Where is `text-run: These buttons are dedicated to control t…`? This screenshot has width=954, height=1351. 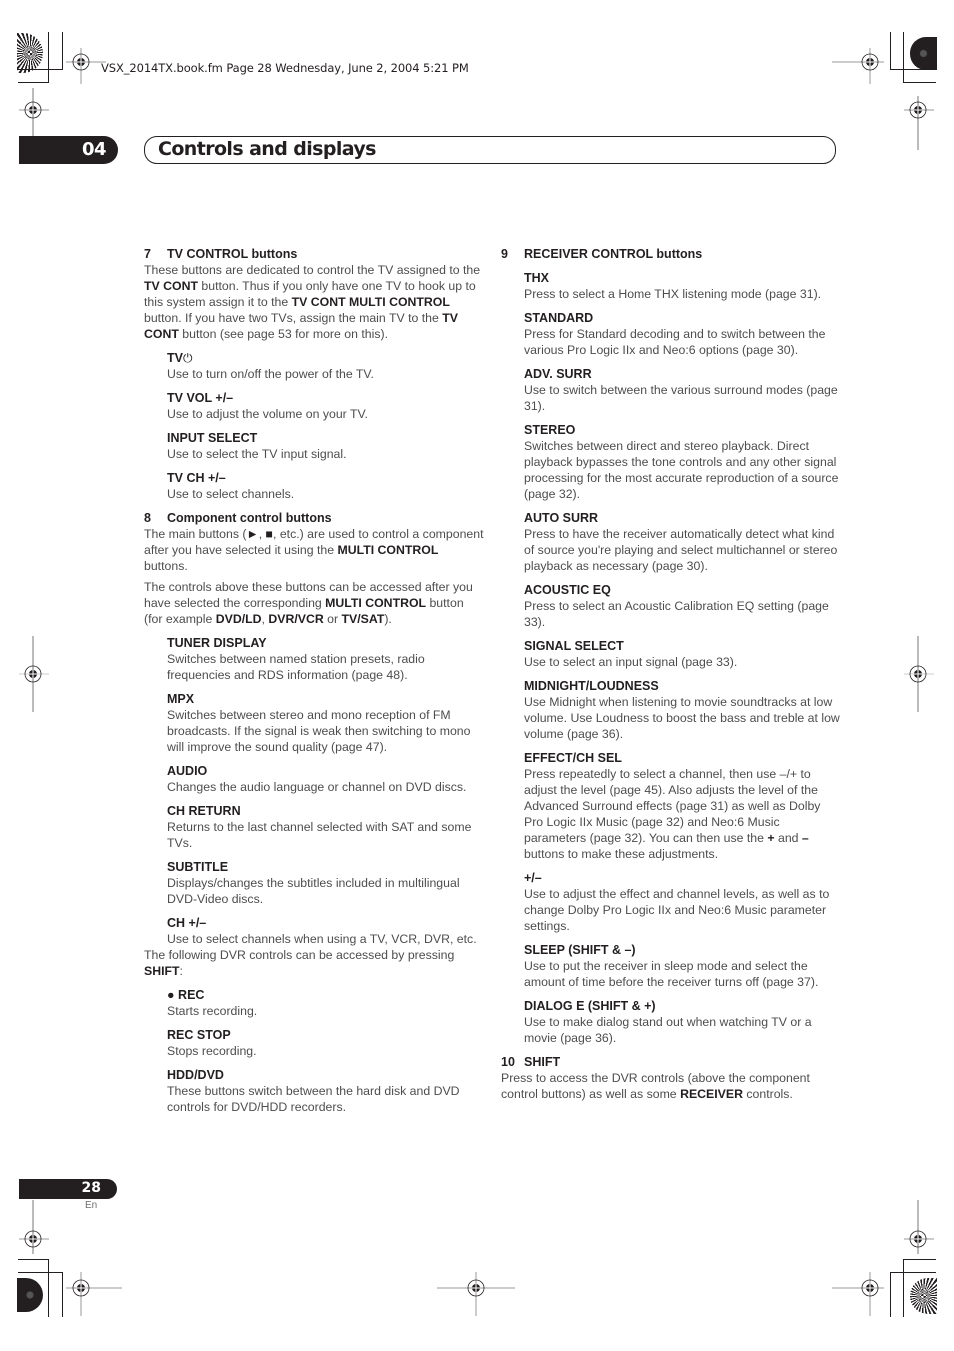
text-run: These buttons are dedicated to control t… is located at coordinates (312, 270).